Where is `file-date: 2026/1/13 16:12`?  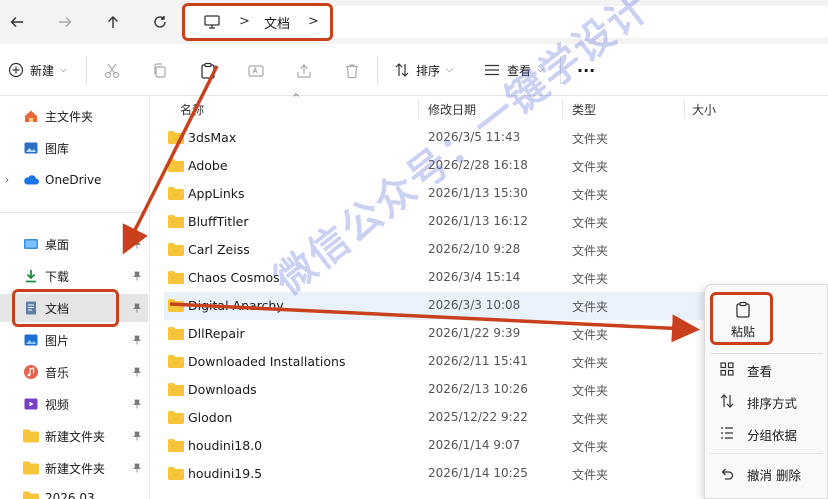 file-date: 2026/1/13 16:12 is located at coordinates (478, 221).